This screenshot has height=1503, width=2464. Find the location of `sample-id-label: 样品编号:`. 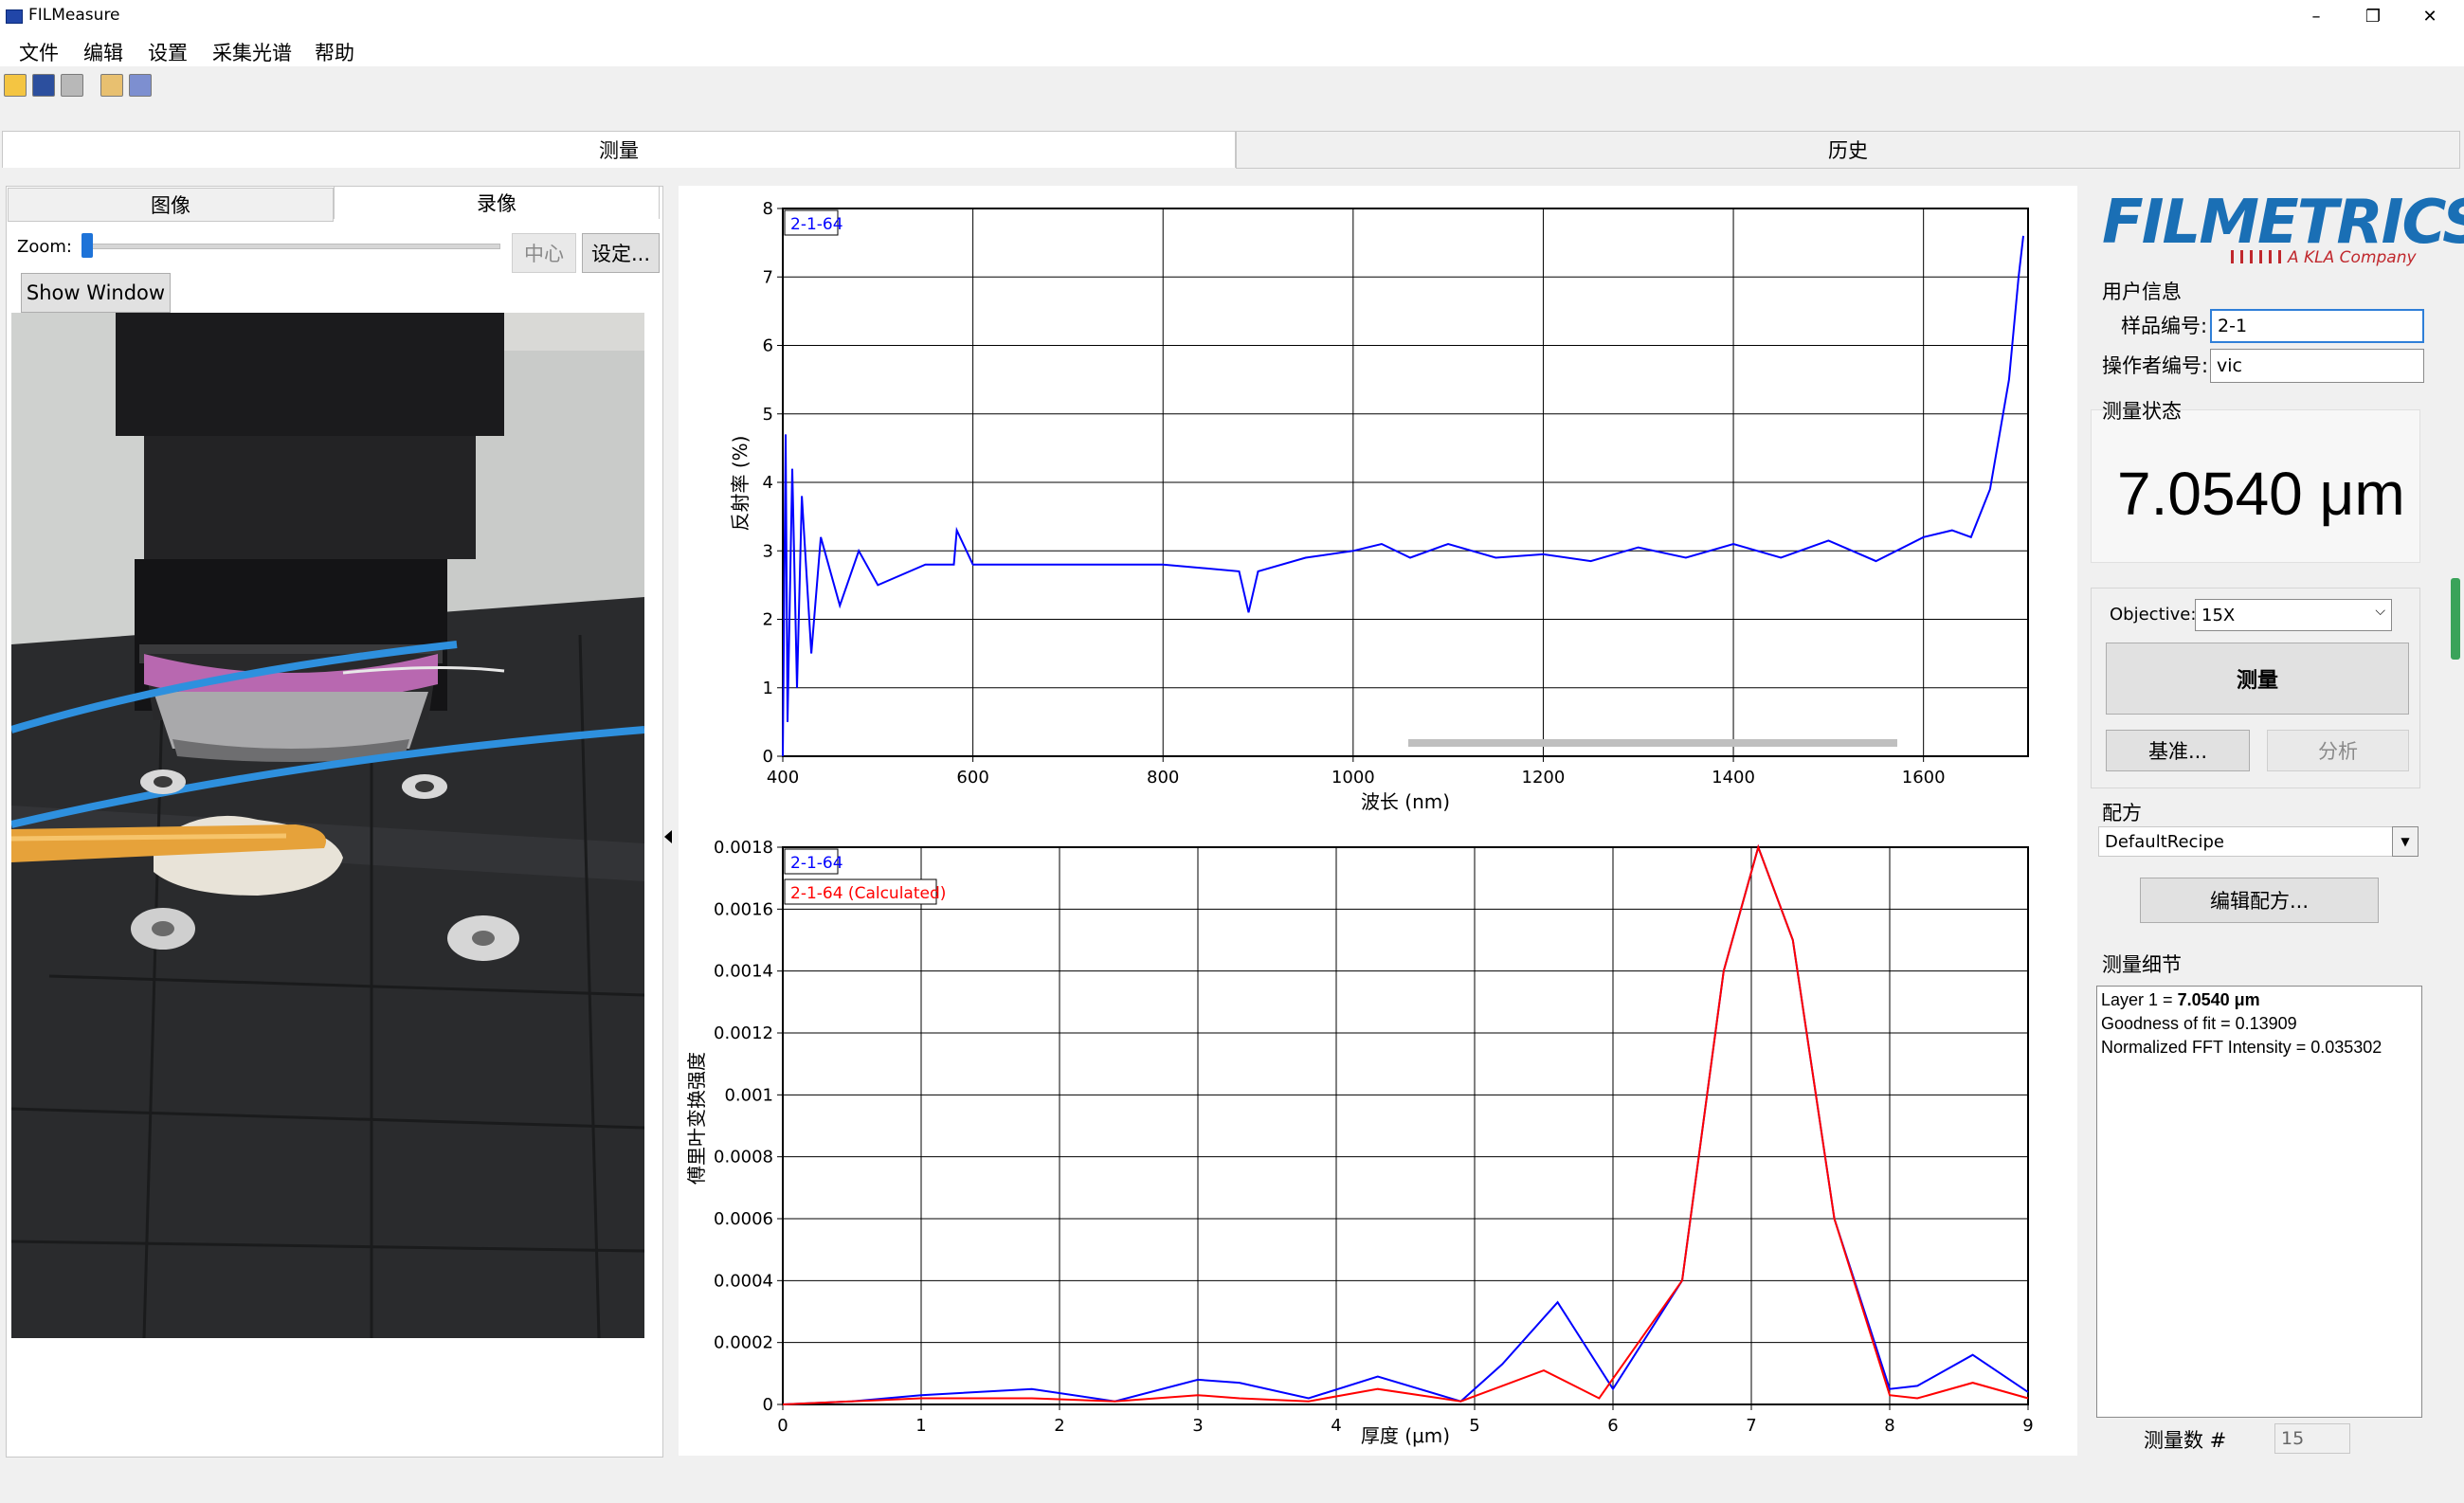

sample-id-label: 样品编号: is located at coordinates (2164, 326).